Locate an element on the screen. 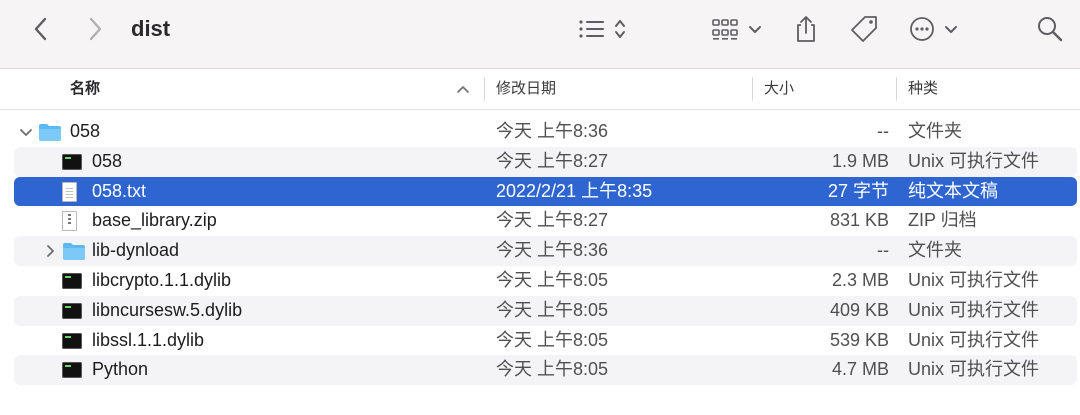 The width and height of the screenshot is (1080, 415). tag-button is located at coordinates (864, 29).